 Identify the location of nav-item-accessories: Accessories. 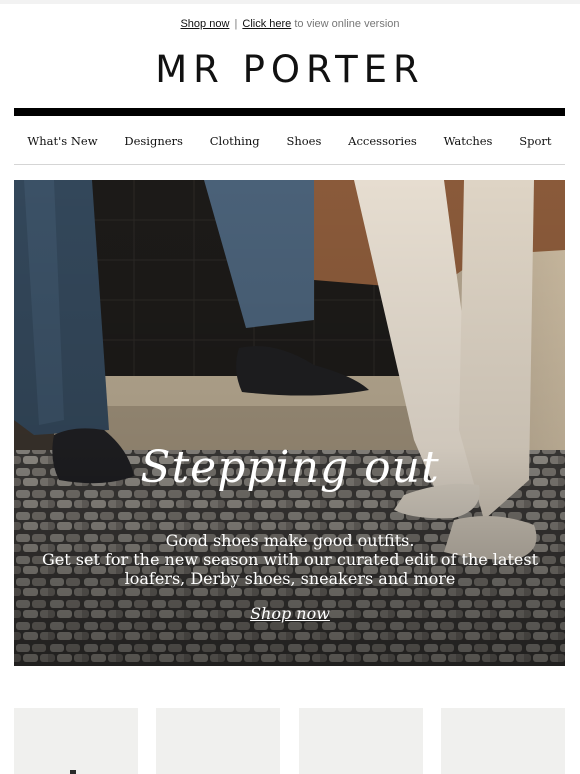
(382, 141).